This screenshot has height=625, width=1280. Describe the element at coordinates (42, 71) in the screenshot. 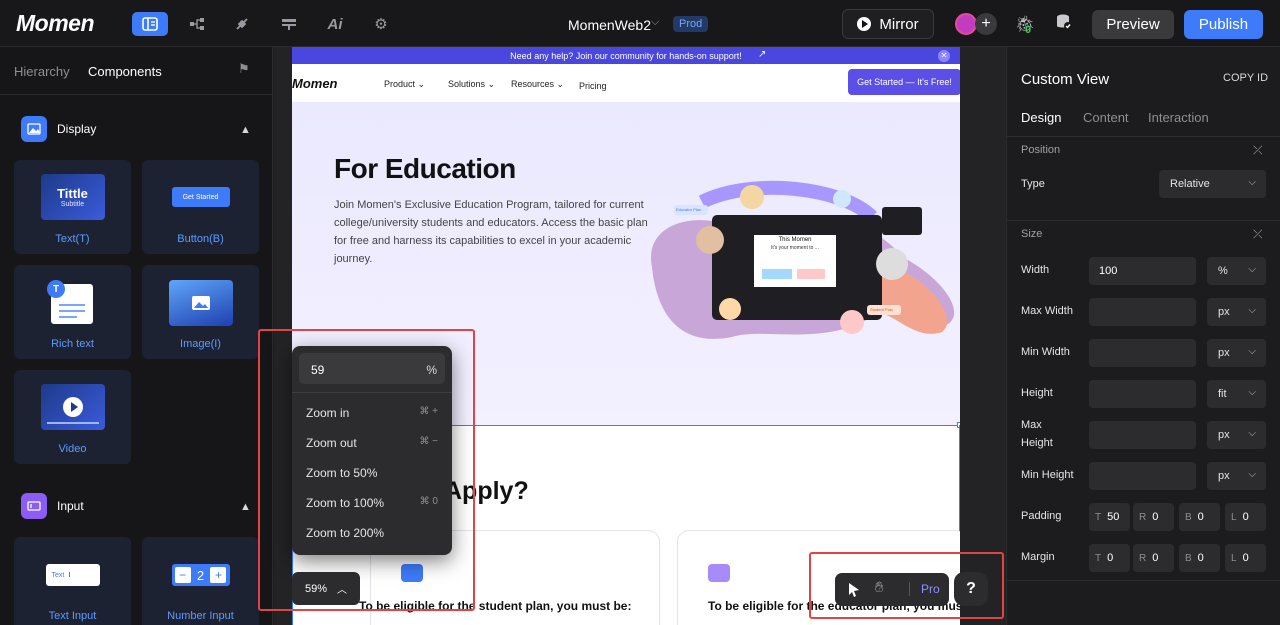

I see `tab-hierarchy: Hierarchy` at that location.